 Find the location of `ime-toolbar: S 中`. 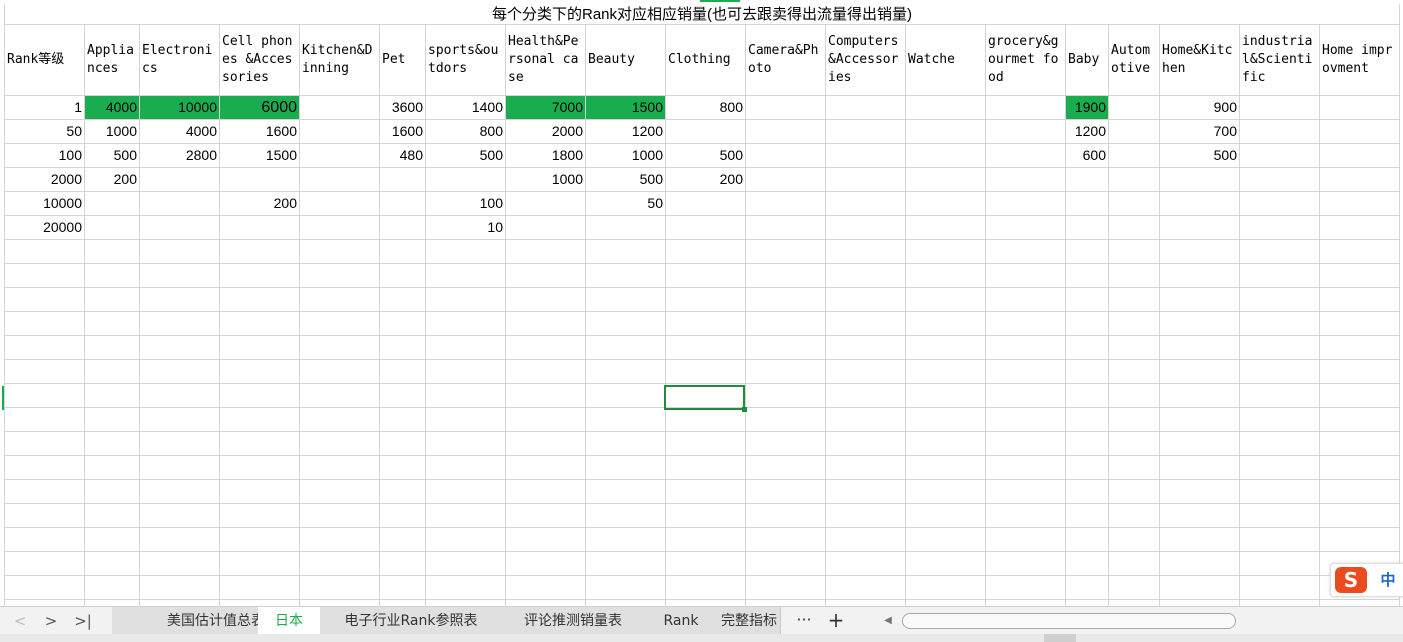

ime-toolbar: S 中 is located at coordinates (1366, 580).